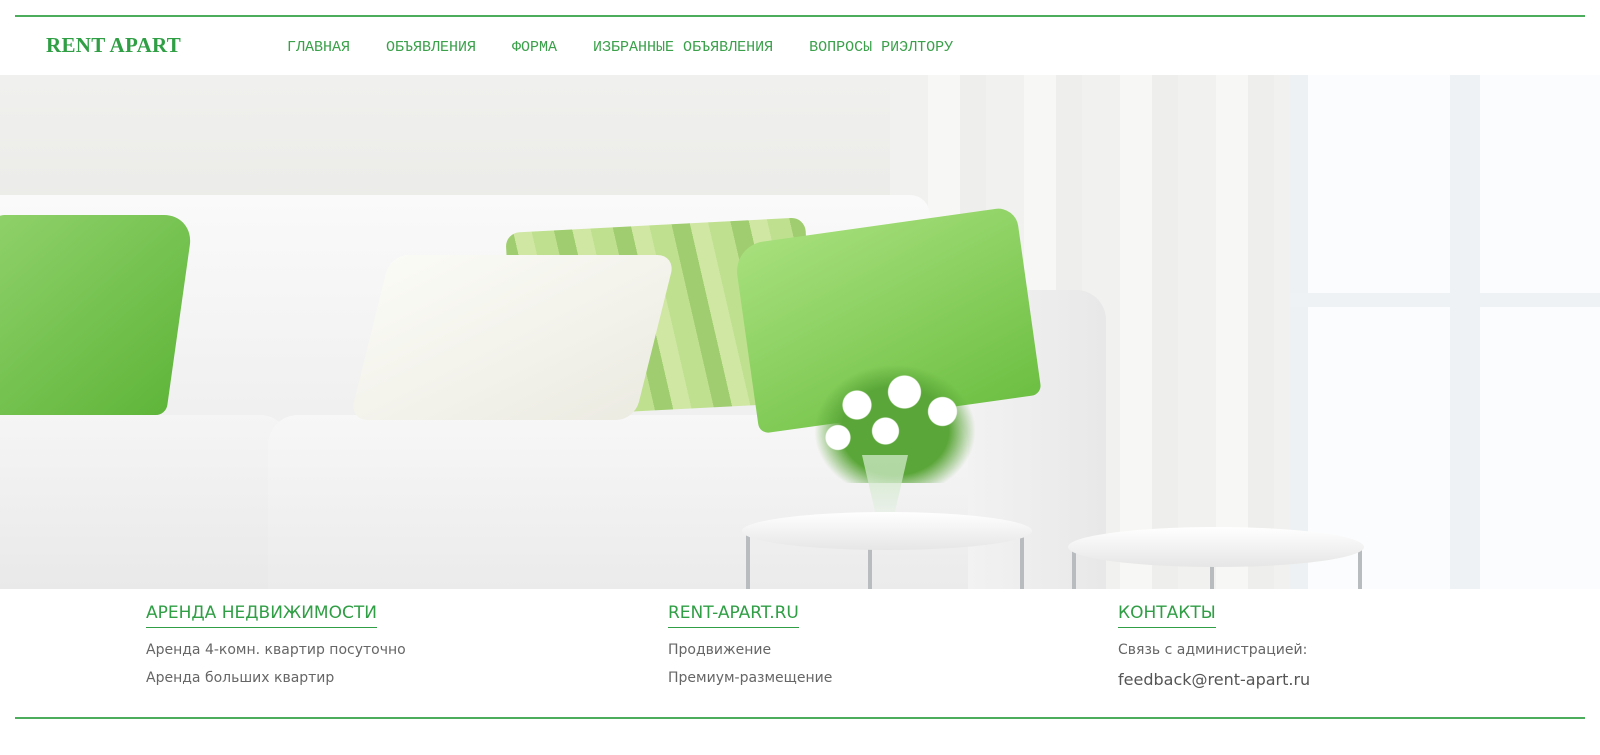 The image size is (1600, 755). What do you see at coordinates (881, 47) in the screenshot?
I see `nav-realtor-questions: ВОПРОСЫ РИЭЛТОРУ` at bounding box center [881, 47].